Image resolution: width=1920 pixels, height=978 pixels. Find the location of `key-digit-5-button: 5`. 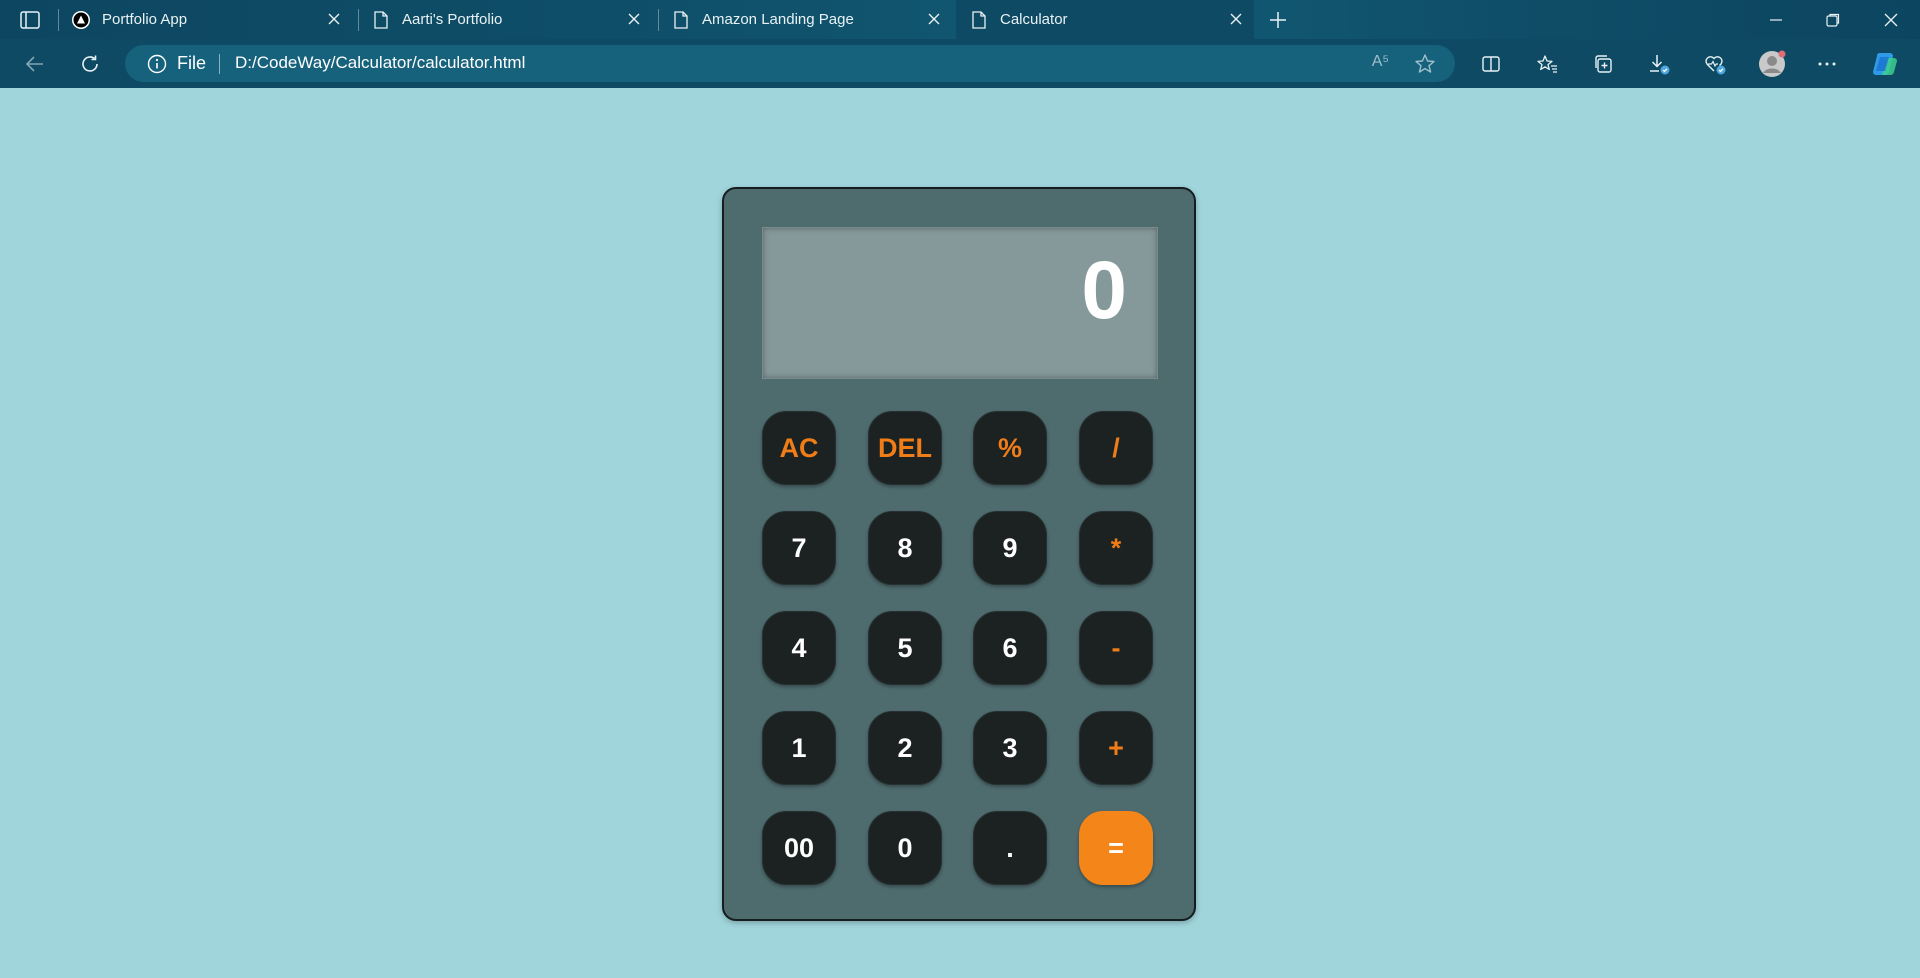

key-digit-5-button: 5 is located at coordinates (905, 648).